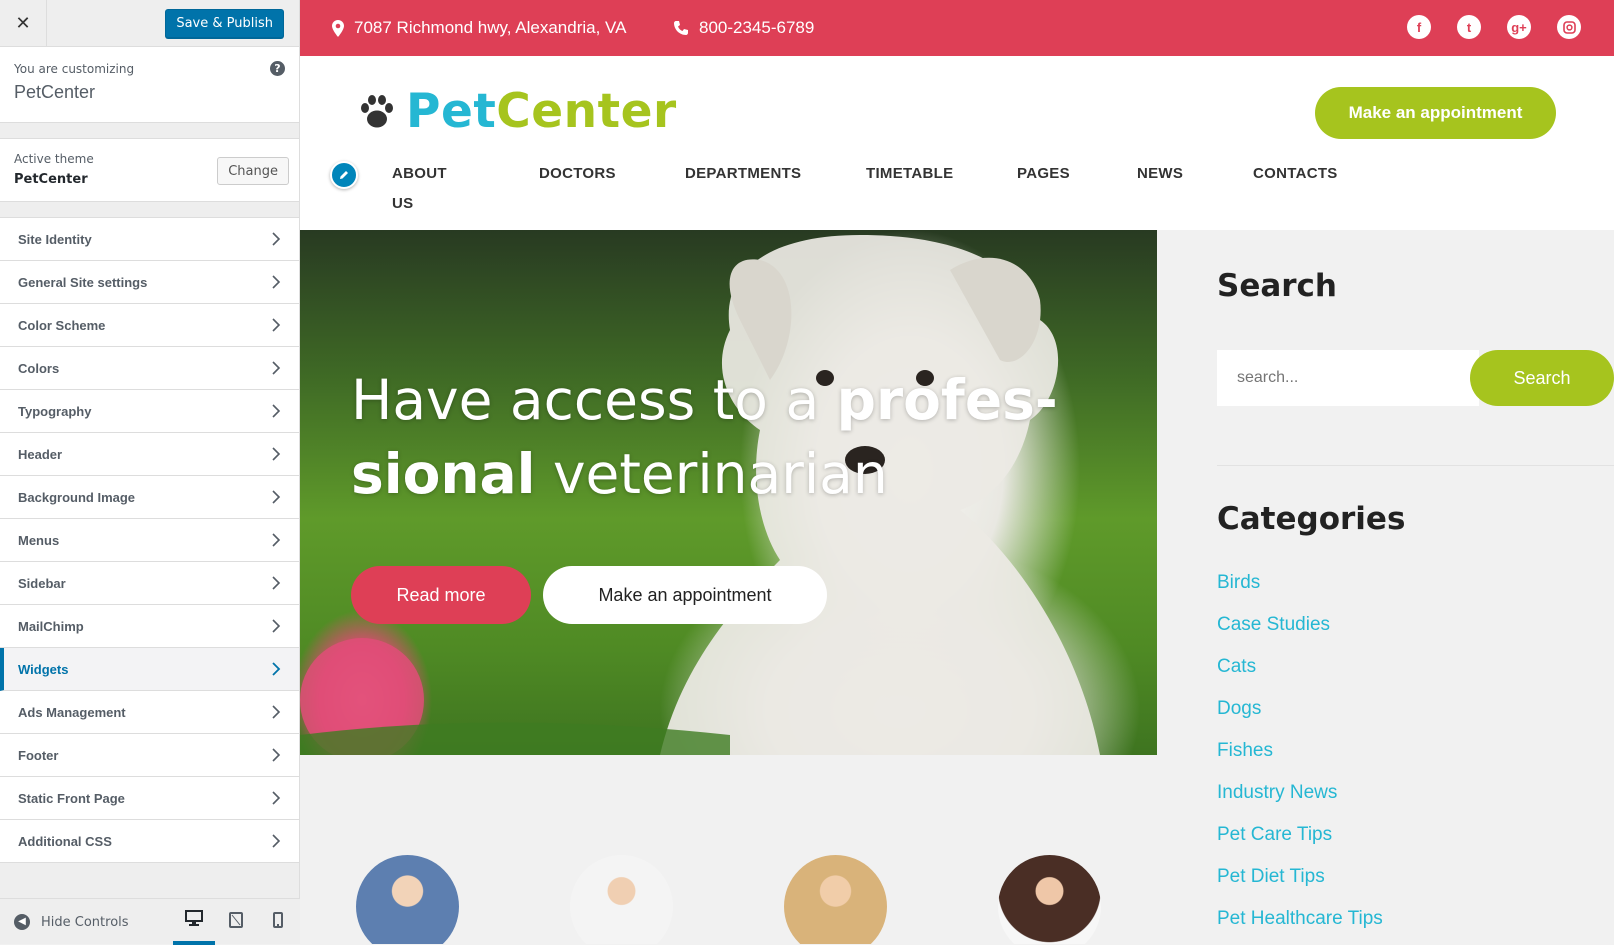  I want to click on section-typography: Typography, so click(149, 411).